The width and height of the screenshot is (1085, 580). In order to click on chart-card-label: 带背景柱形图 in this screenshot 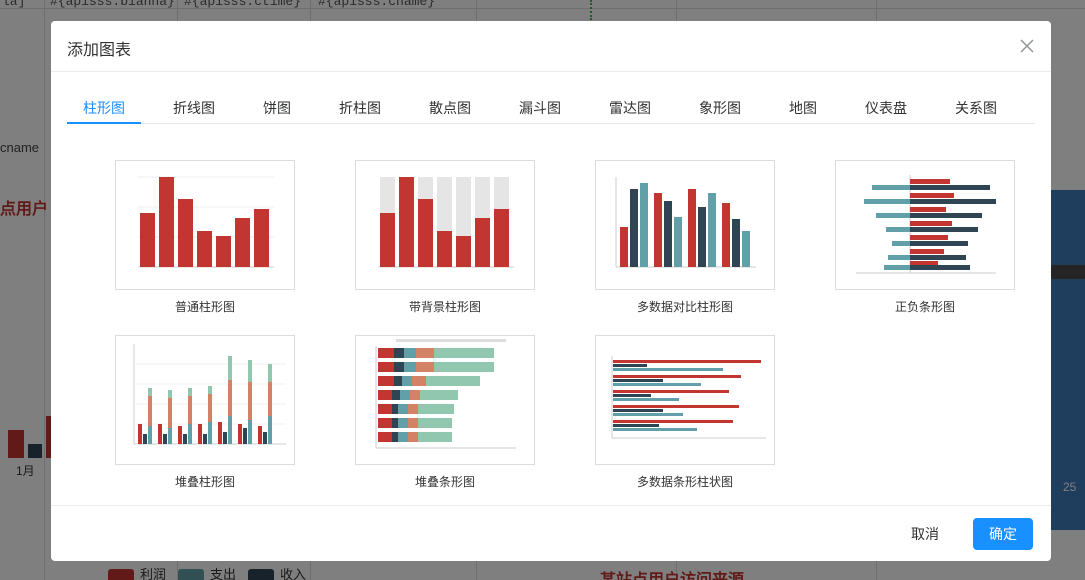, I will do `click(444, 307)`.